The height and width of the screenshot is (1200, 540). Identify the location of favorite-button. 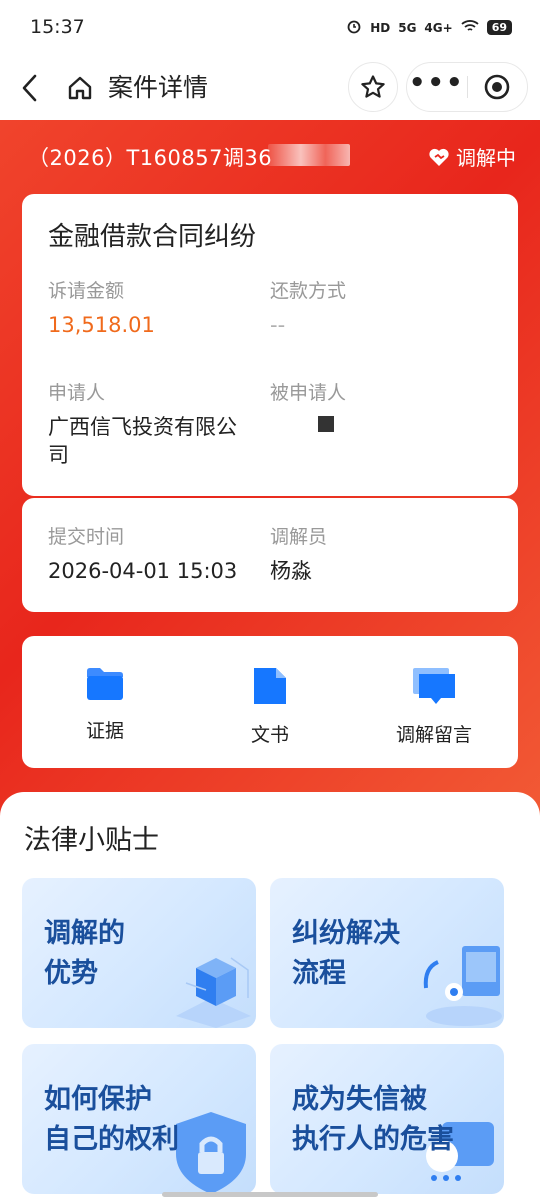
(373, 87).